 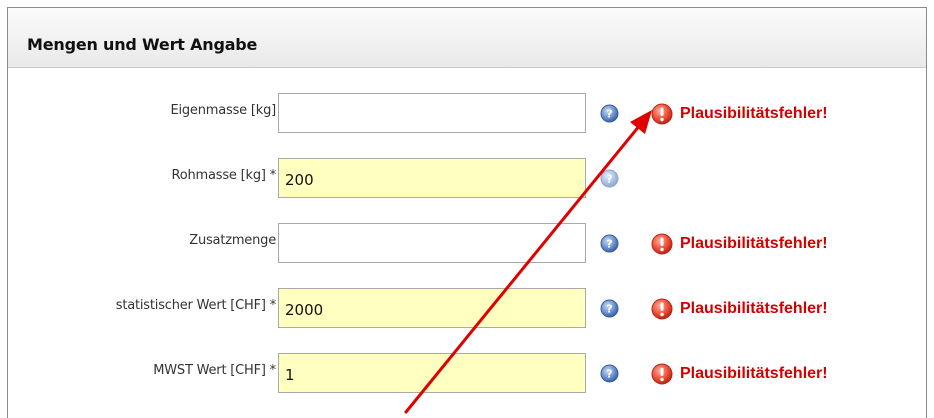 What do you see at coordinates (142, 44) in the screenshot?
I see `panel-title: Mengen und Wert Angabe` at bounding box center [142, 44].